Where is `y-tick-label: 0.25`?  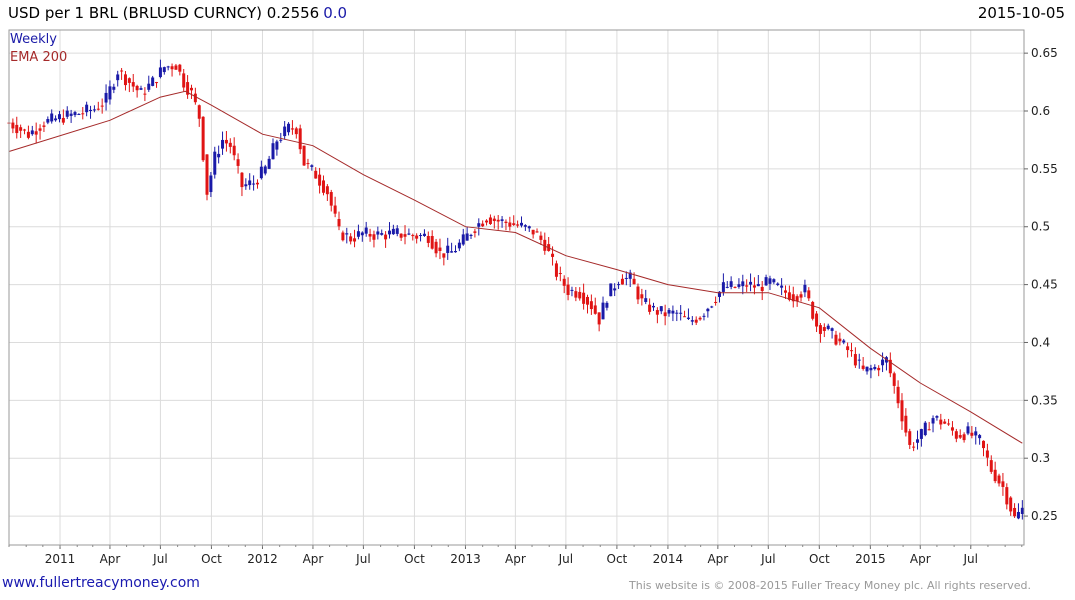
y-tick-label: 0.25 is located at coordinates (1044, 516).